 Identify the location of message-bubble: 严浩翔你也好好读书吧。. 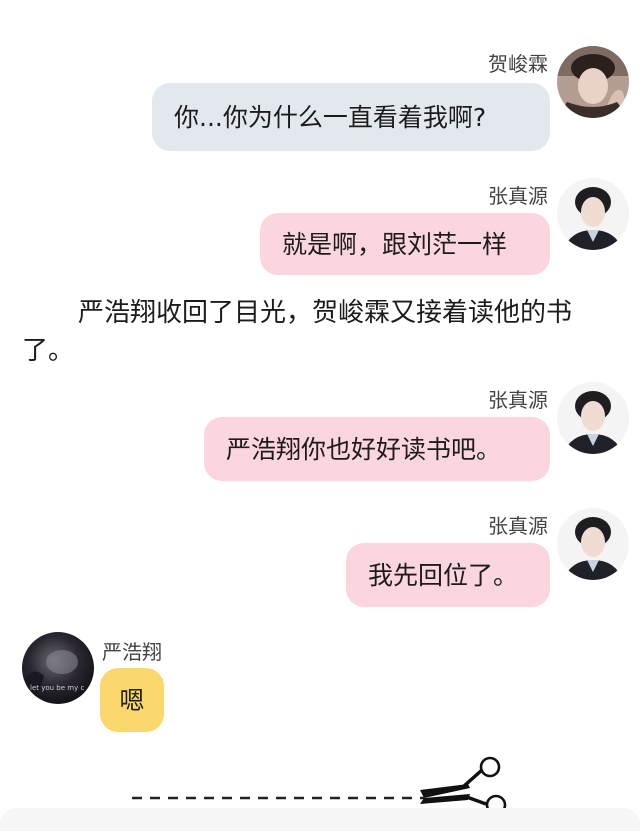
(377, 449).